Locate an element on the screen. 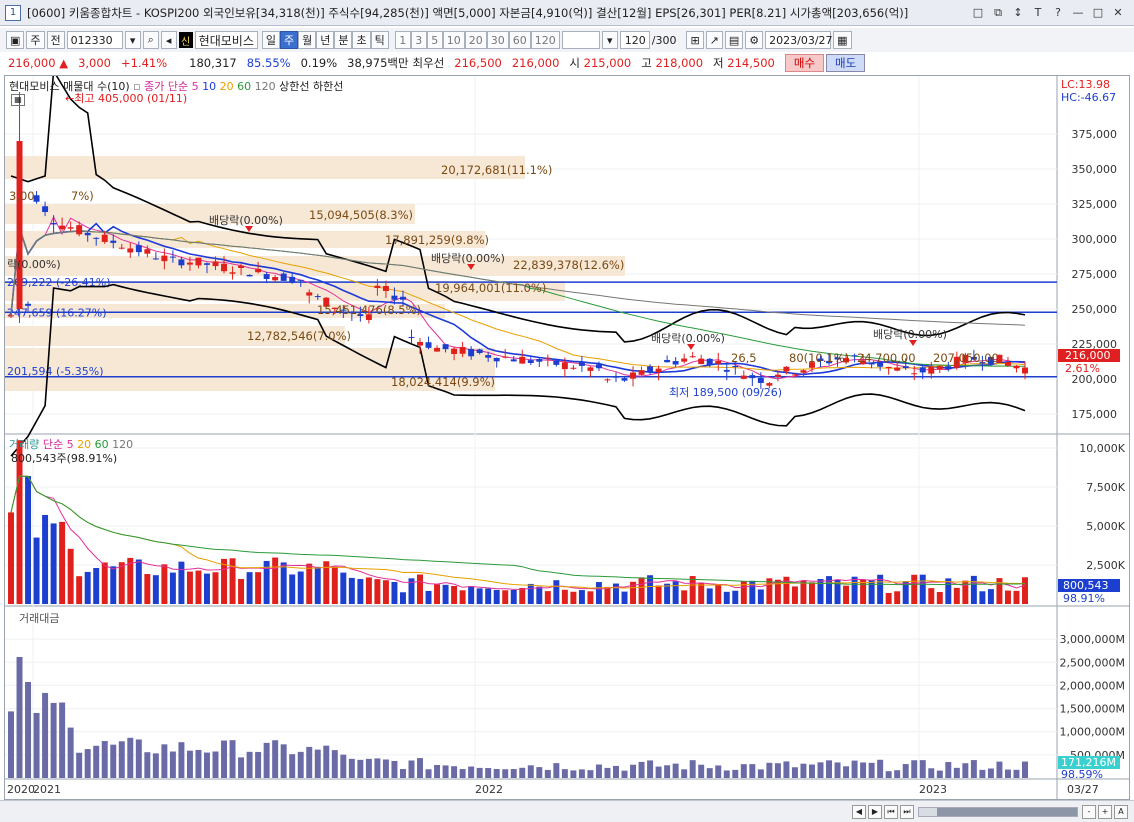 The width and height of the screenshot is (1134, 822). interval-button-60: 60 is located at coordinates (519, 40).